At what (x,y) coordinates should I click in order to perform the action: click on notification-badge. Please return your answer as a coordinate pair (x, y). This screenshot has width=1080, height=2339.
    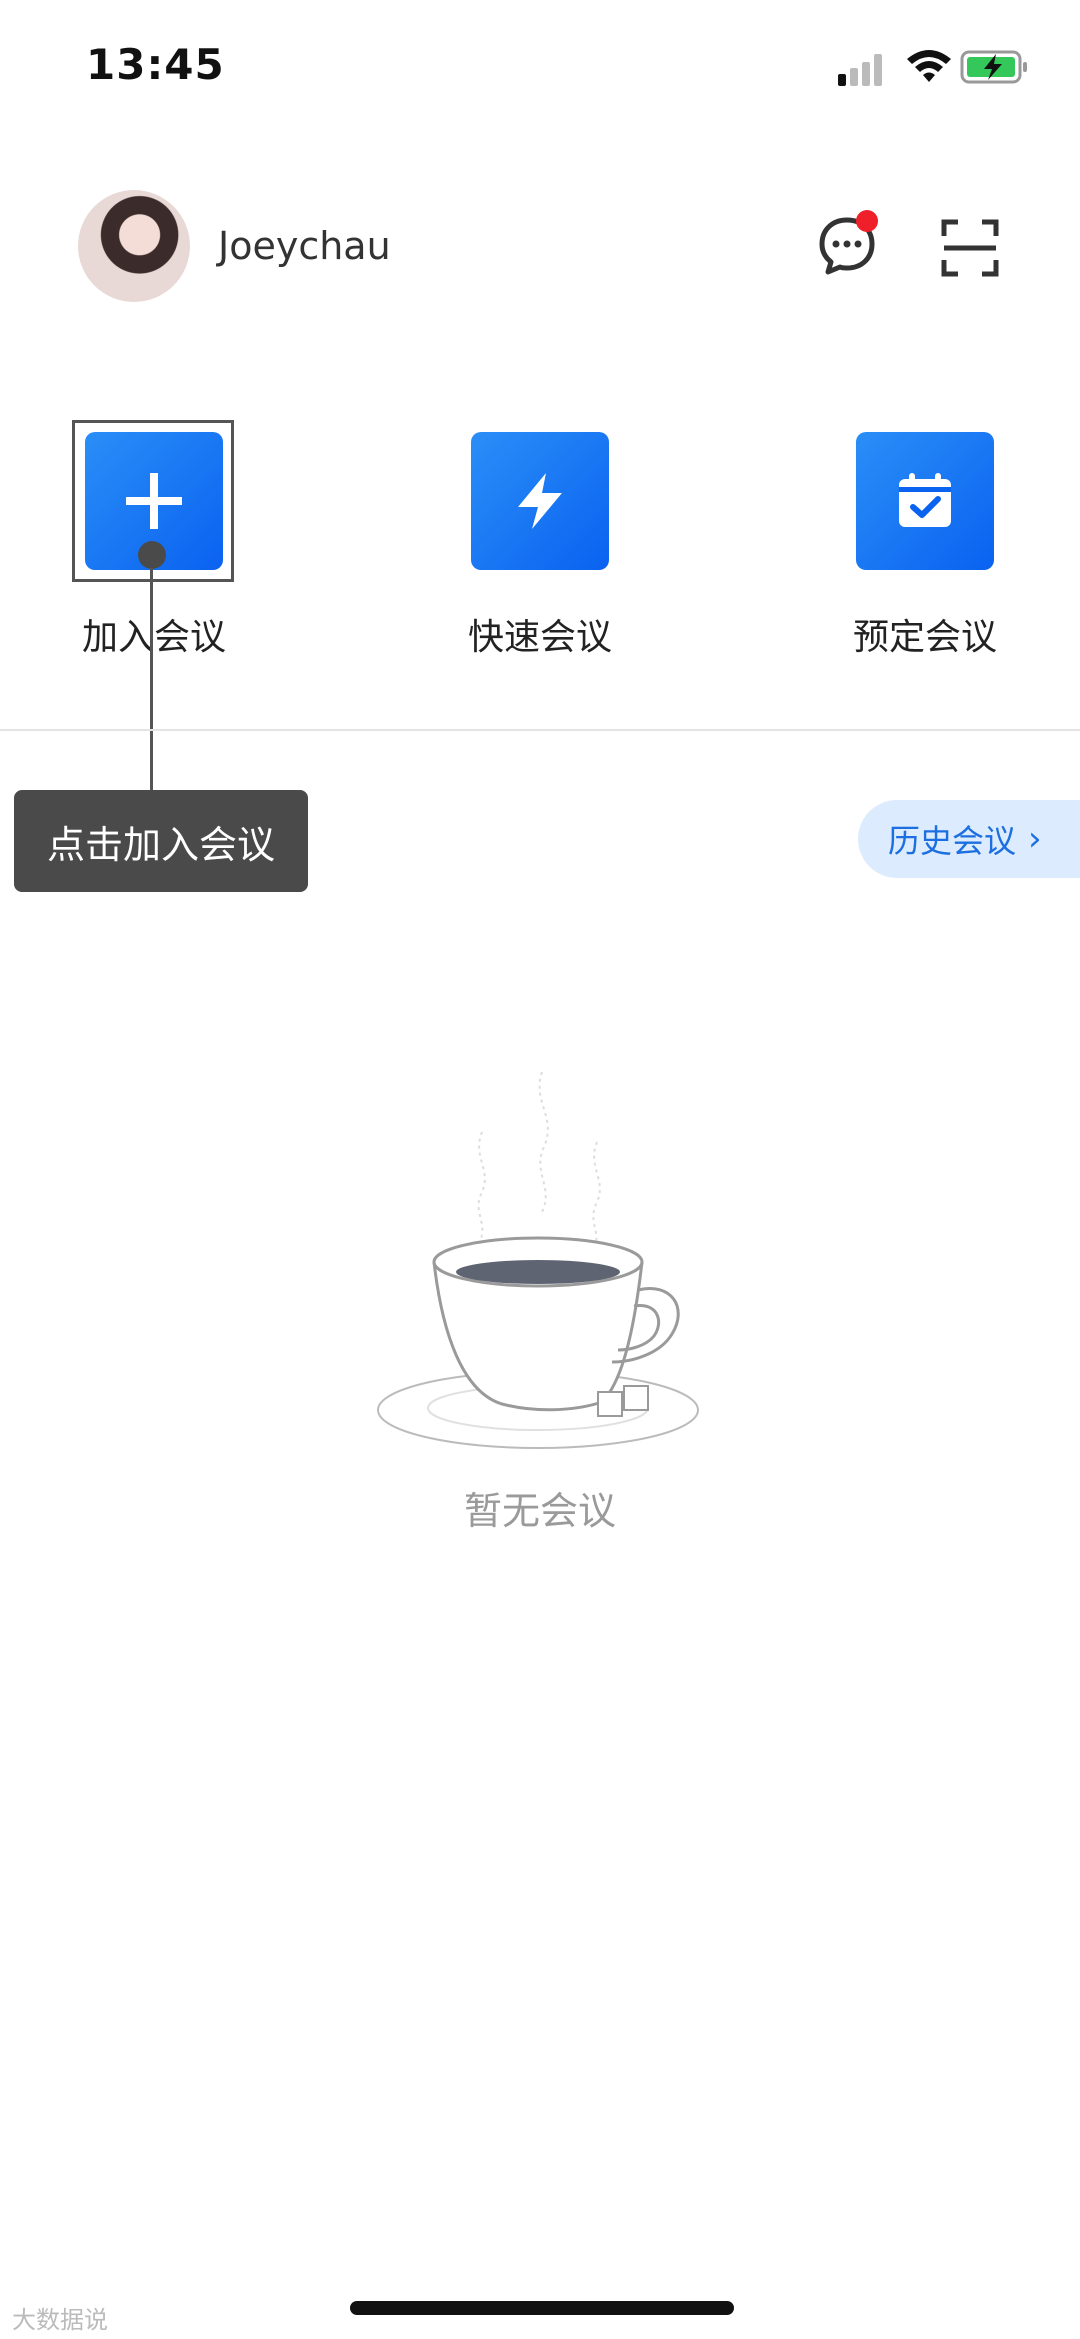
    Looking at the image, I should click on (867, 221).